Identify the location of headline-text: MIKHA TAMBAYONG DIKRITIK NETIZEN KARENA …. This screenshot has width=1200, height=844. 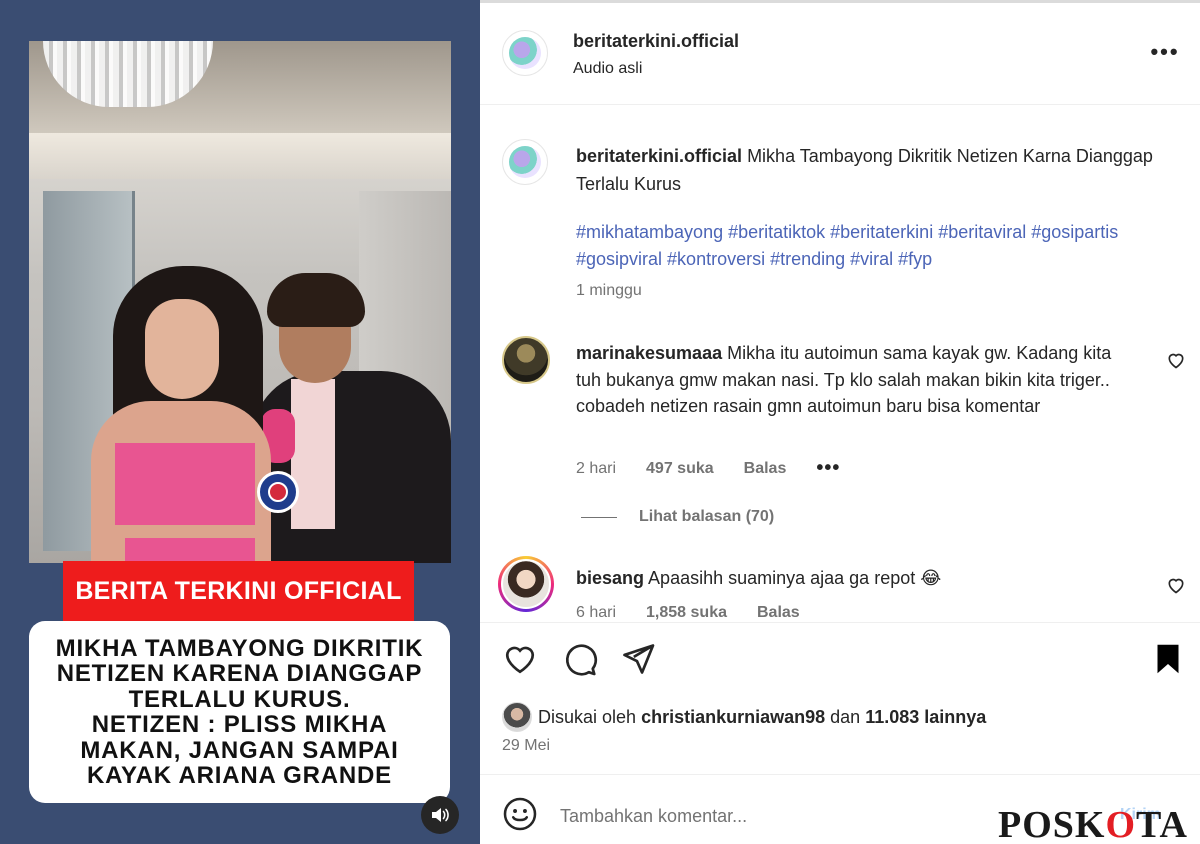
(239, 711).